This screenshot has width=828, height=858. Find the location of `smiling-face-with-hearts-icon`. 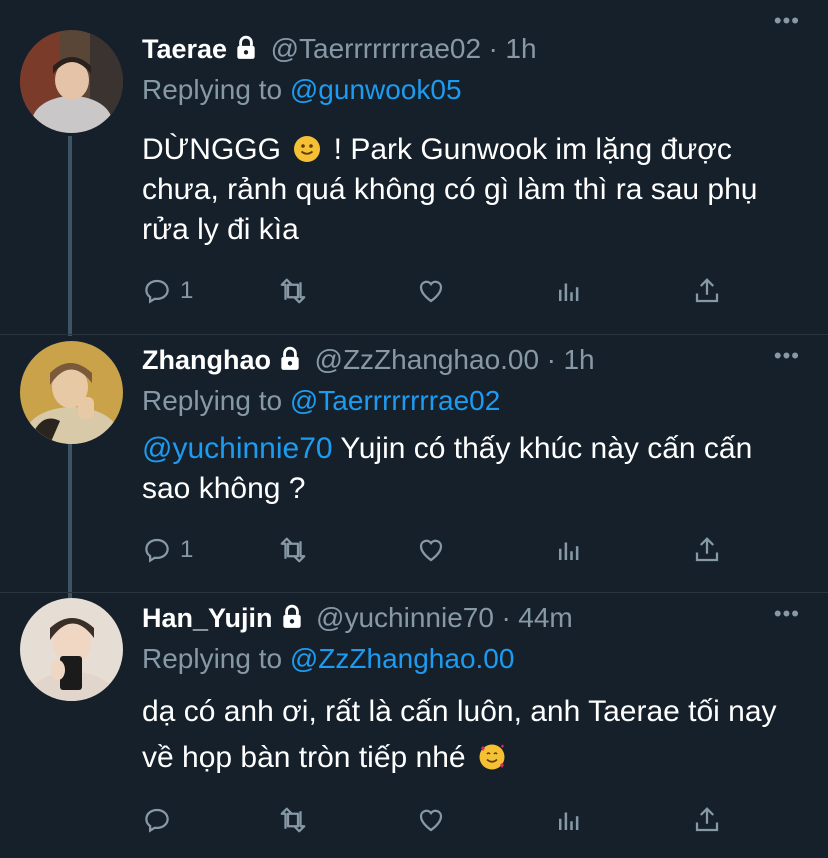

smiling-face-with-hearts-icon is located at coordinates (492, 754).